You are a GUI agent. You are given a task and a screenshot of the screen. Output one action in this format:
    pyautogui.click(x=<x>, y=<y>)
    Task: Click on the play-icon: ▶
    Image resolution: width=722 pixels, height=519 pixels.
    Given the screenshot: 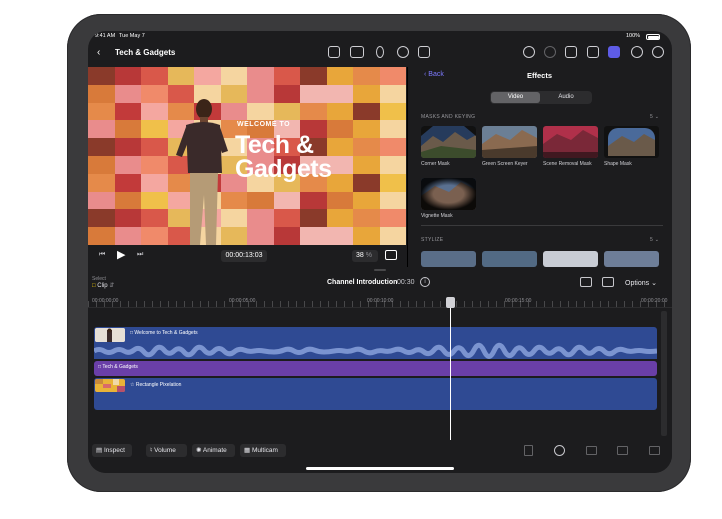 What is the action you would take?
    pyautogui.click(x=121, y=254)
    